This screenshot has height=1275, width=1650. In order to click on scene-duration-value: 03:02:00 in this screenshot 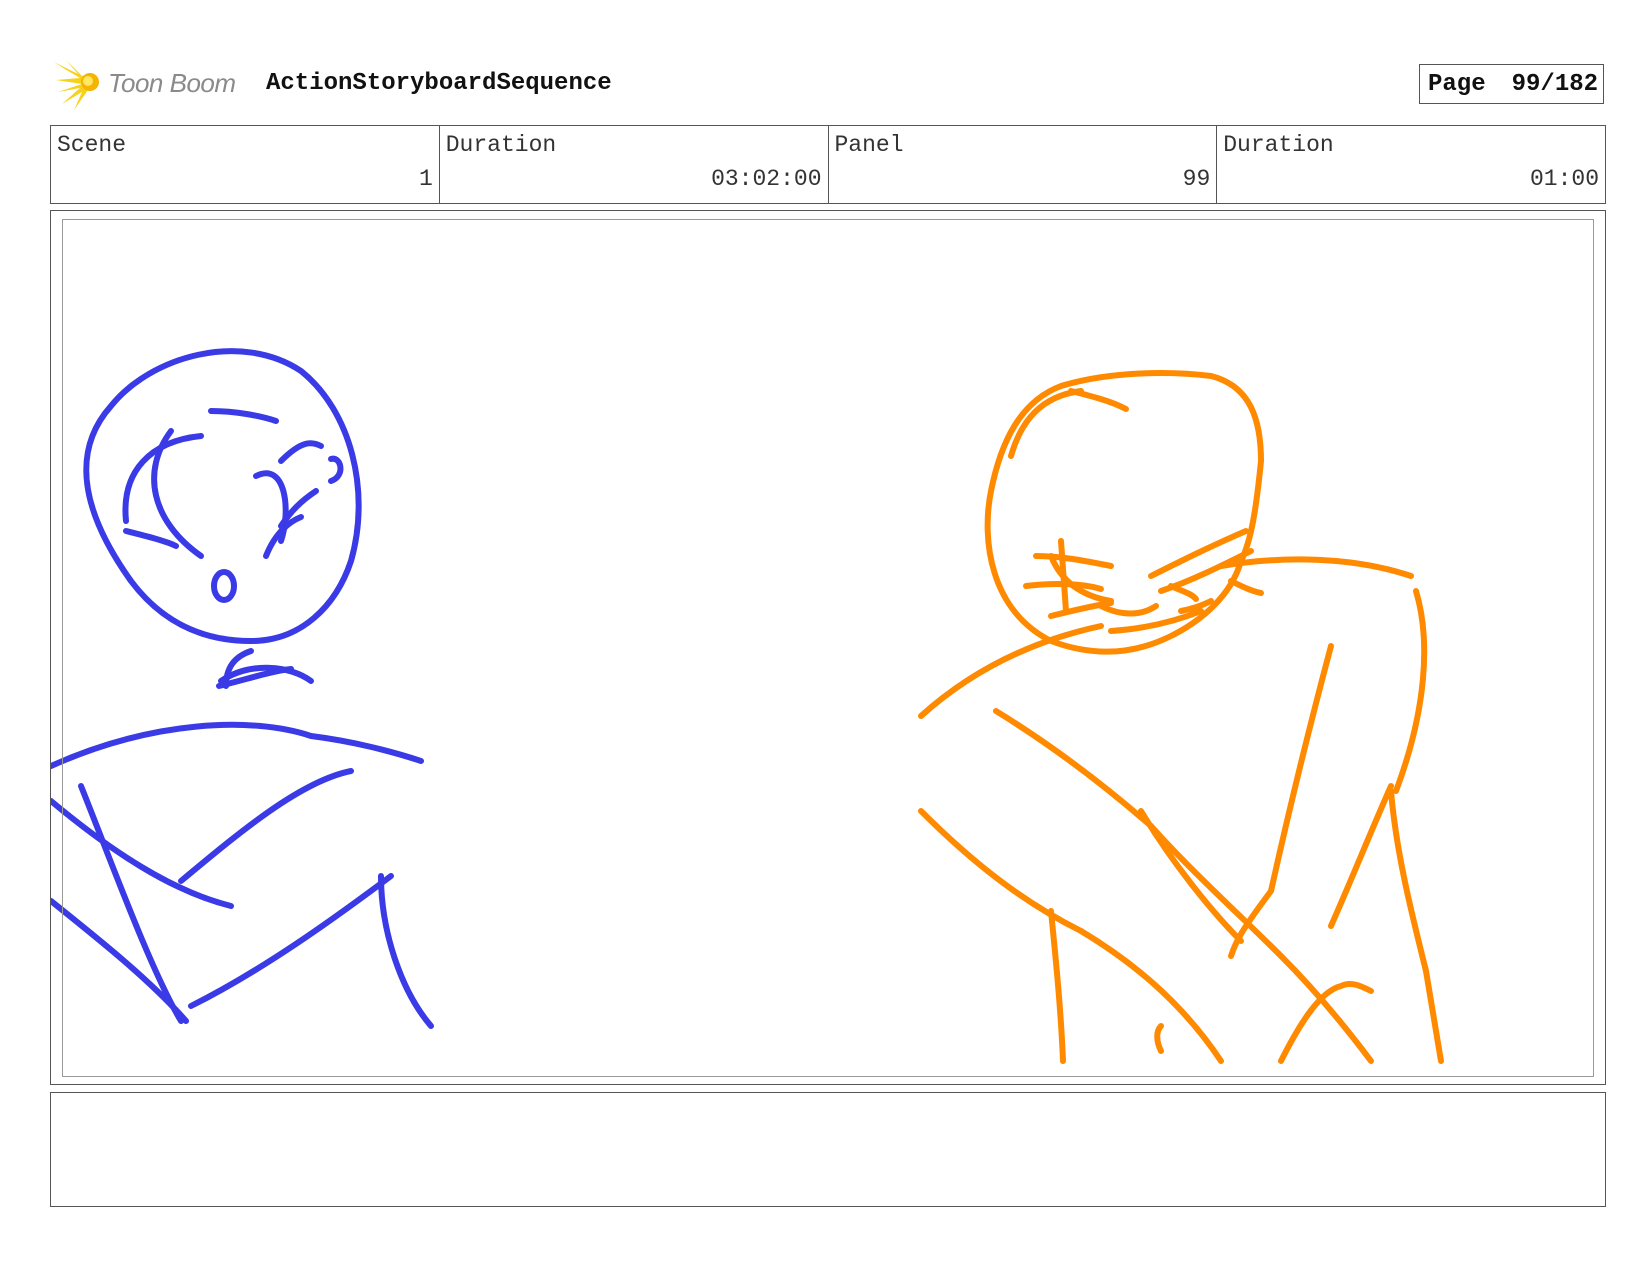, I will do `click(766, 179)`.